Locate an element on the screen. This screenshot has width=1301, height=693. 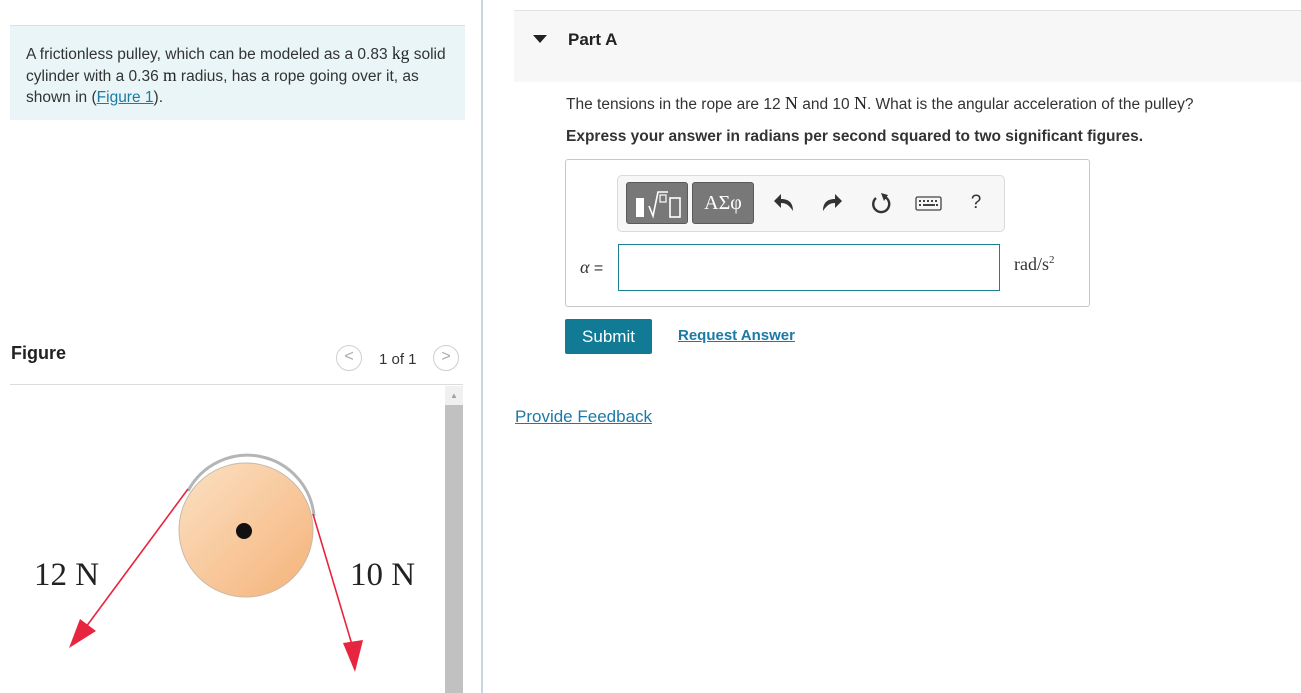
next-figure-button: > is located at coordinates (446, 358).